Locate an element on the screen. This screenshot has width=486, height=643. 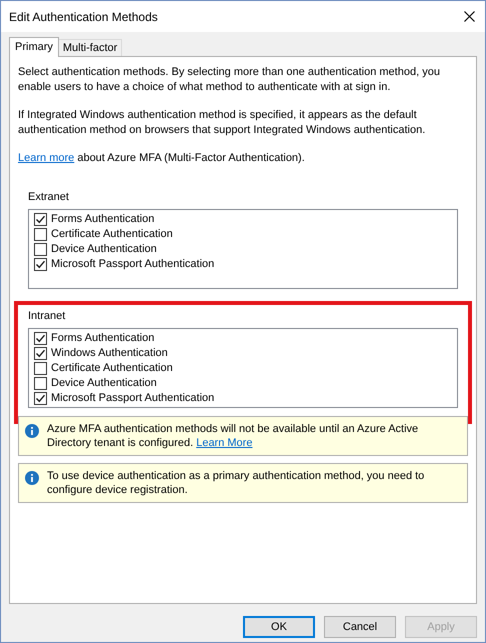
close-icon is located at coordinates (469, 16).